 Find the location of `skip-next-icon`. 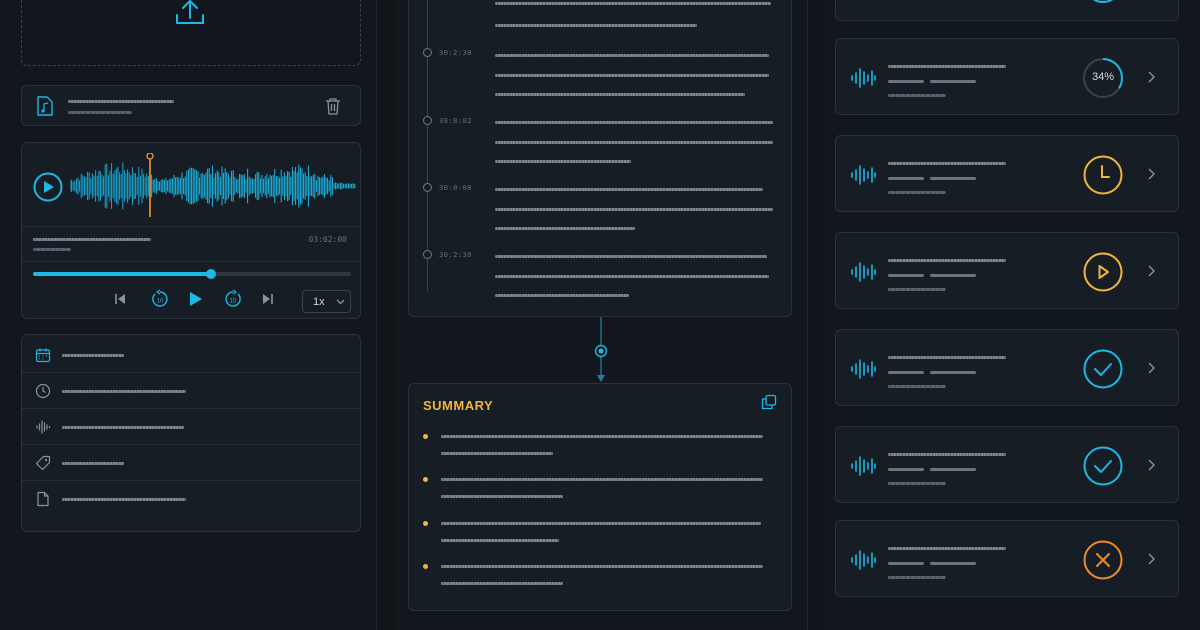

skip-next-icon is located at coordinates (268, 299).